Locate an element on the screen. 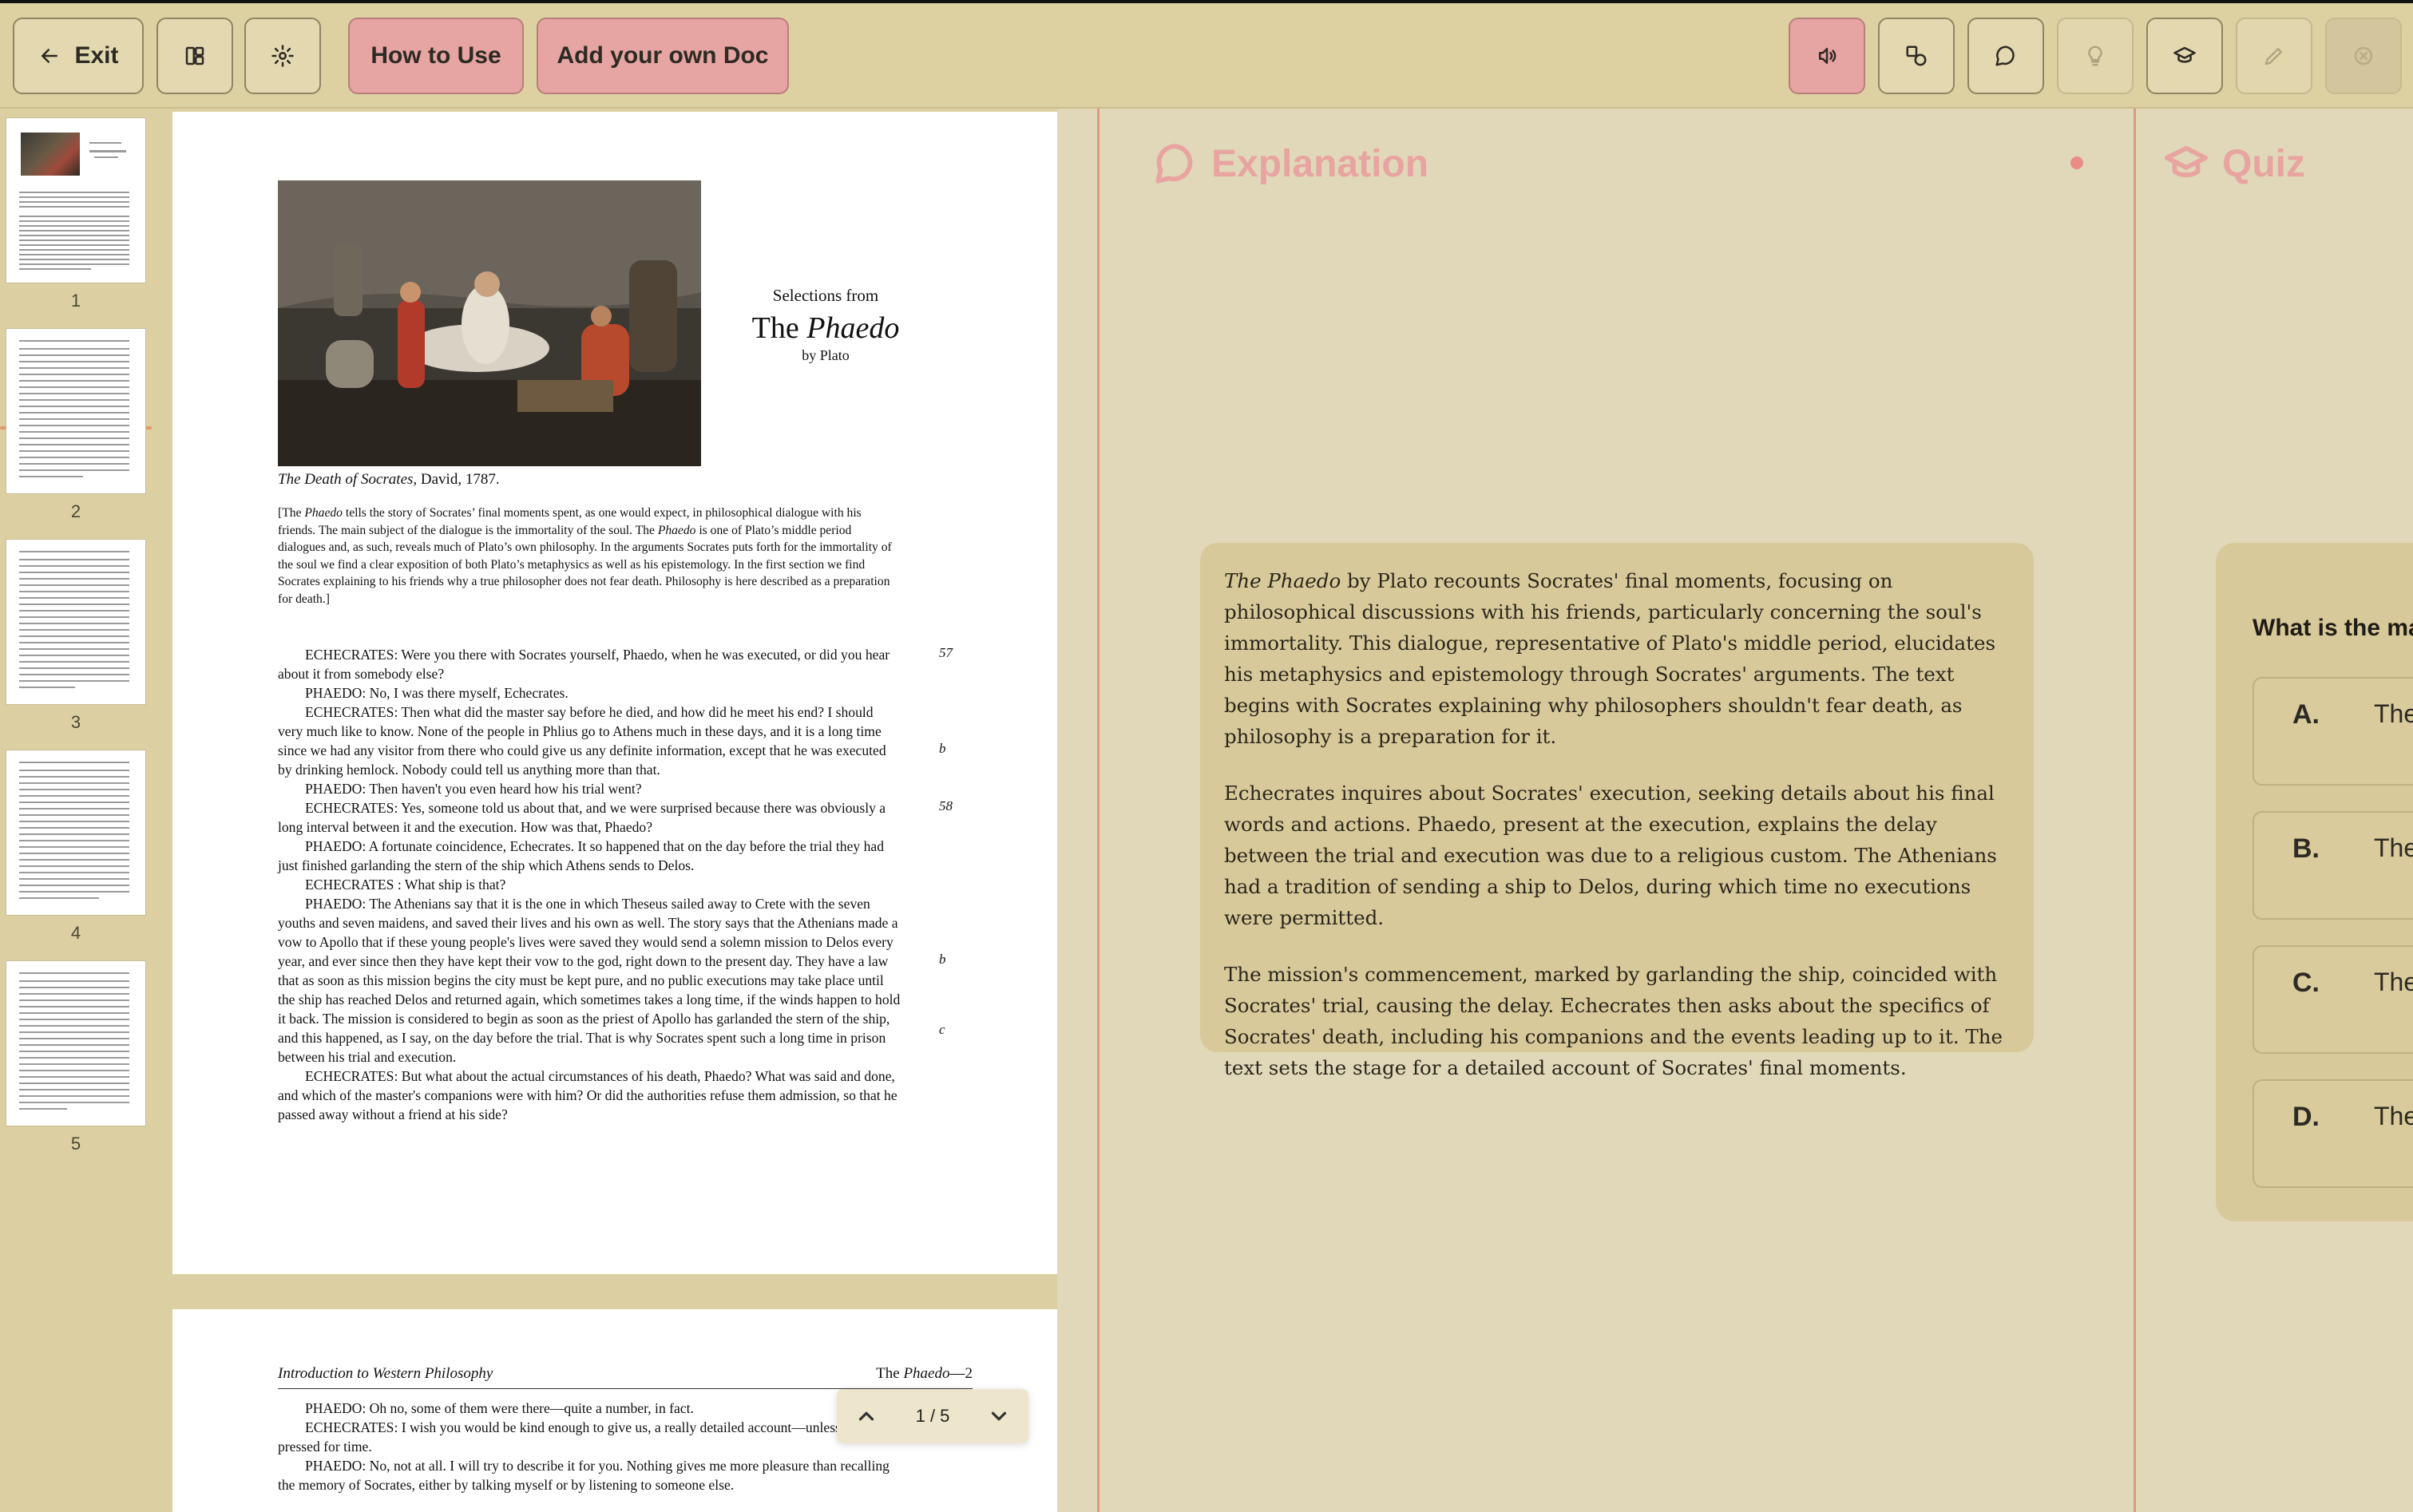 This screenshot has height=1512, width=2413. layout-icon is located at coordinates (195, 55).